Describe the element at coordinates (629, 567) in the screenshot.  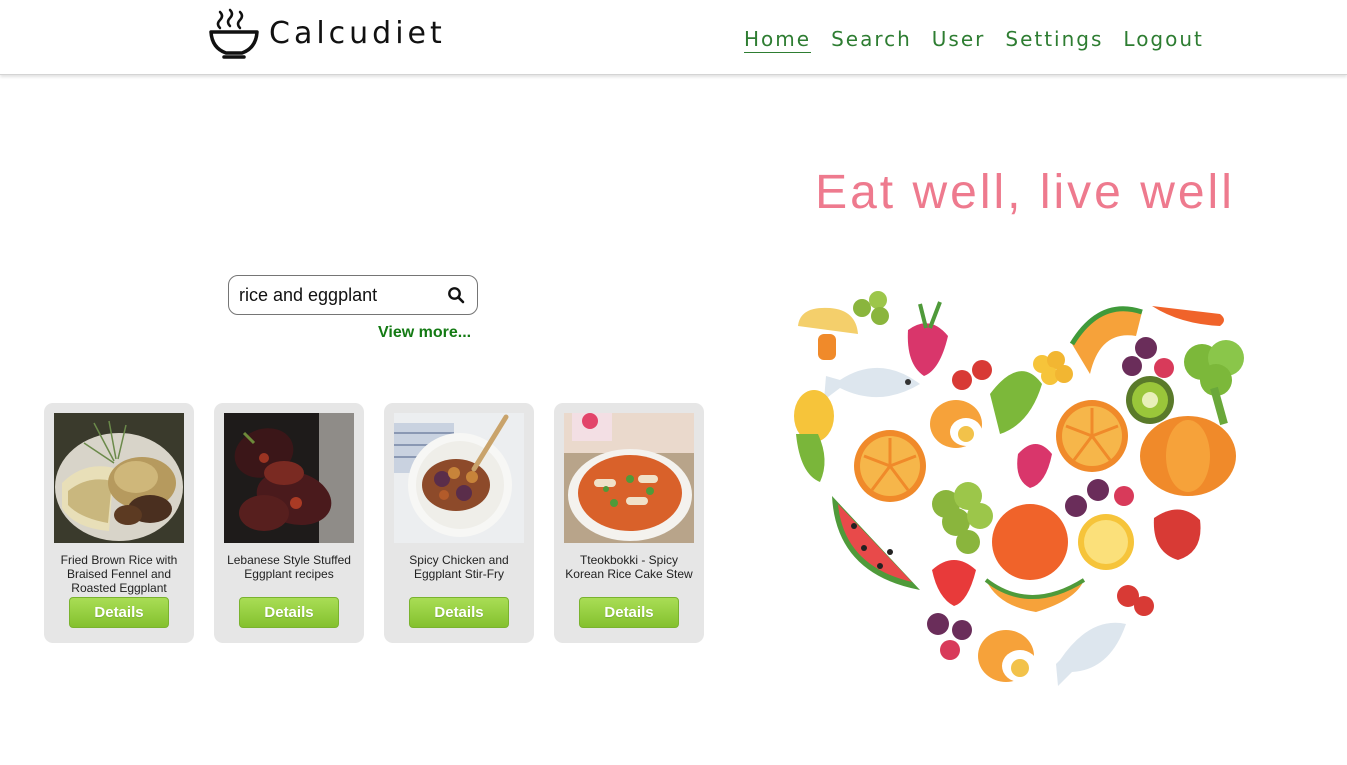
I see `recipe-title: Tteokbokki - Spicy Korean Rice Cake Stew` at that location.